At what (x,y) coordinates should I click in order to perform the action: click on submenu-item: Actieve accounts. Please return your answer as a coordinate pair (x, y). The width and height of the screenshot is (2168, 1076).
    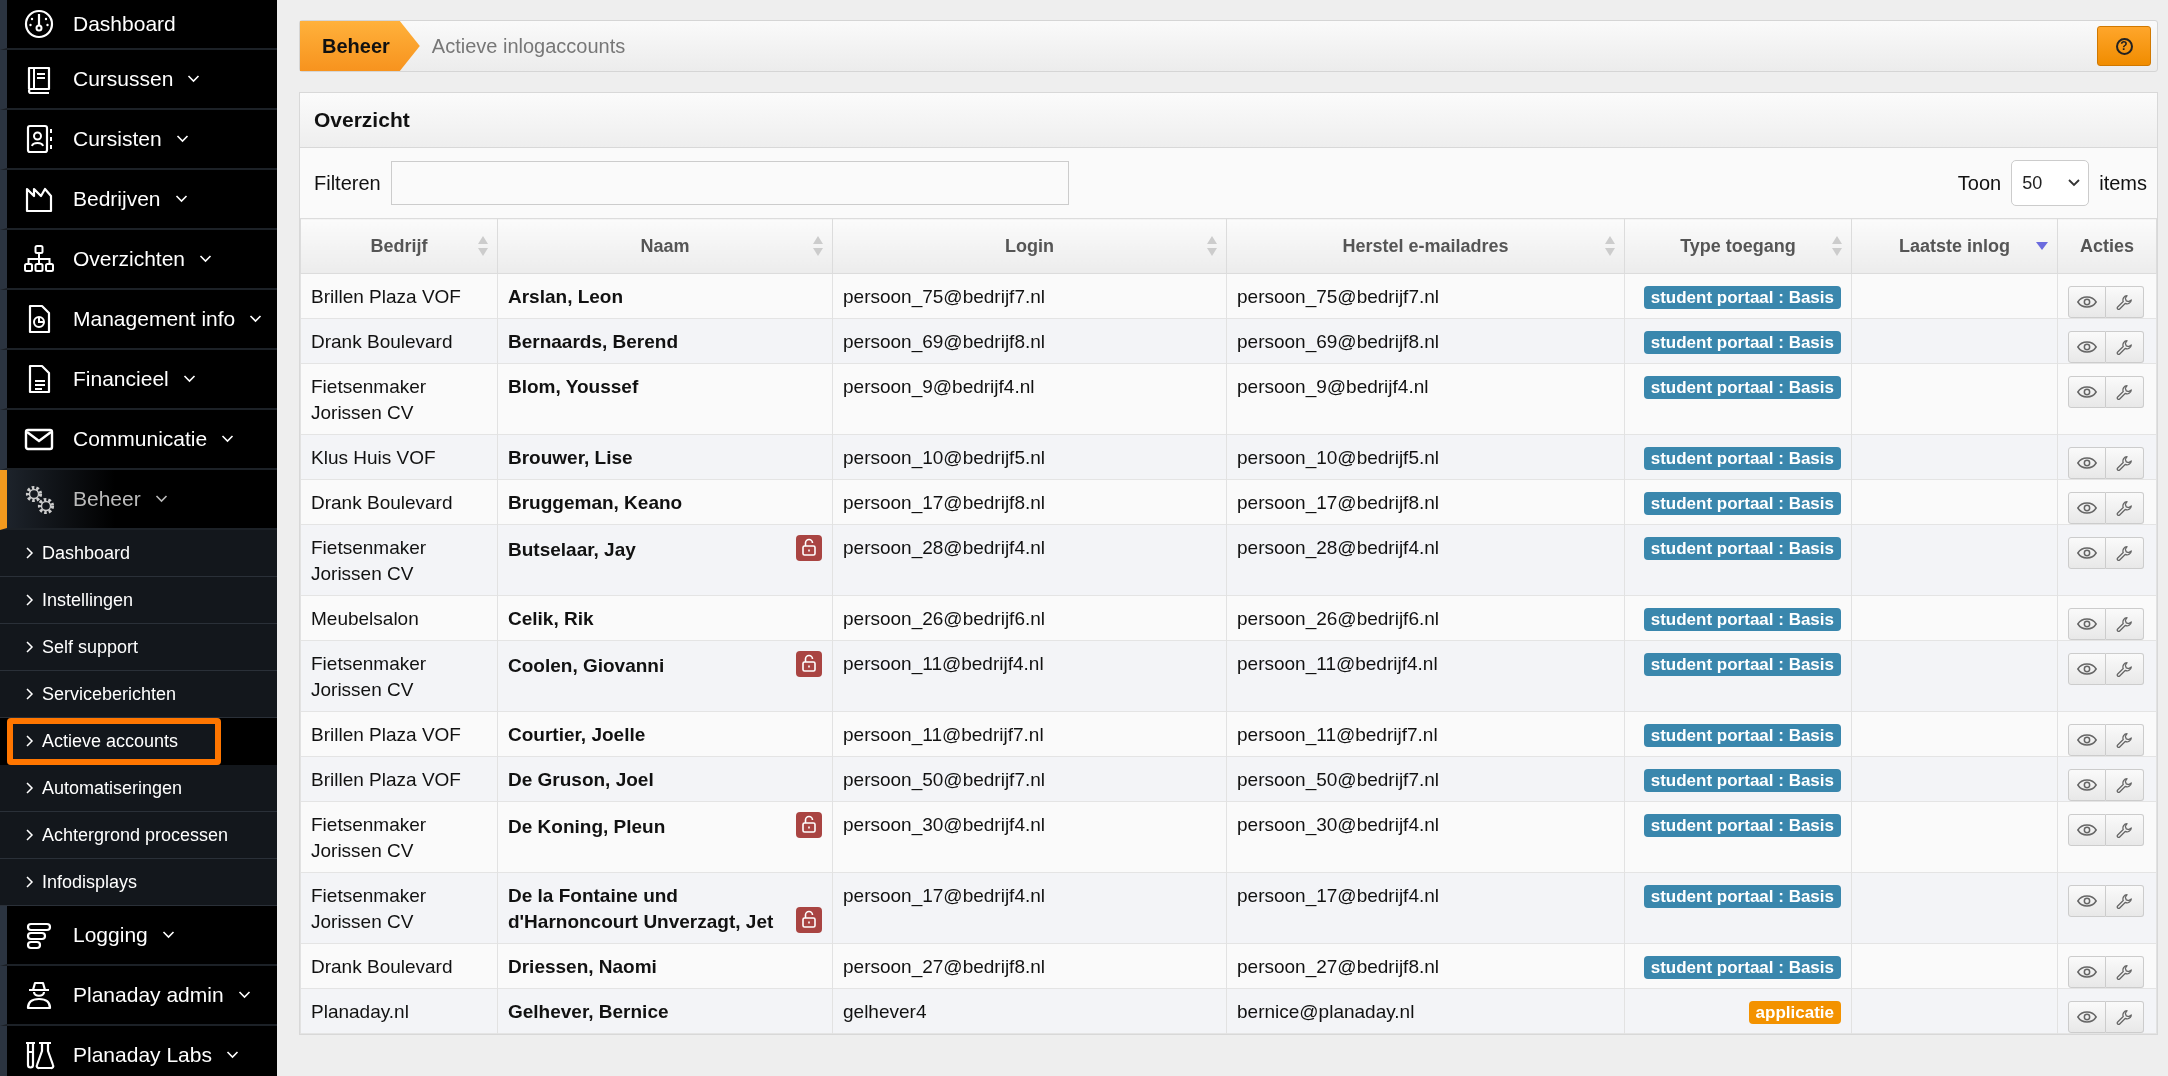
    Looking at the image, I should click on (114, 741).